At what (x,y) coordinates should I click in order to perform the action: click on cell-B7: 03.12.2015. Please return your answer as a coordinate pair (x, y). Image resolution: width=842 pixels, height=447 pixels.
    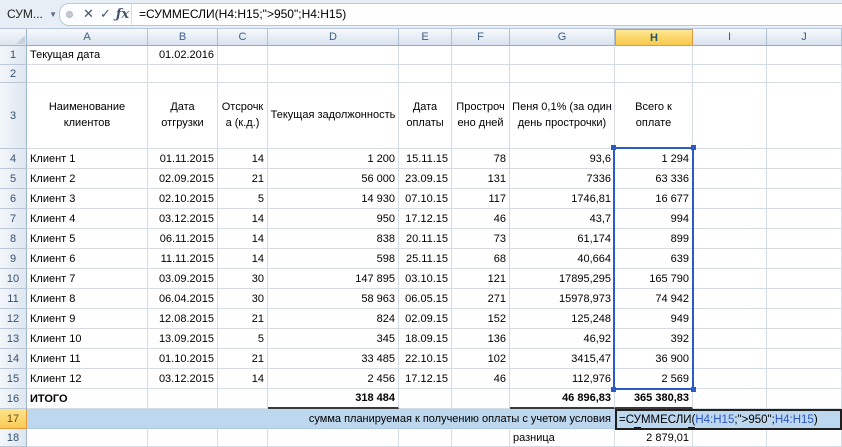
    Looking at the image, I should click on (183, 219).